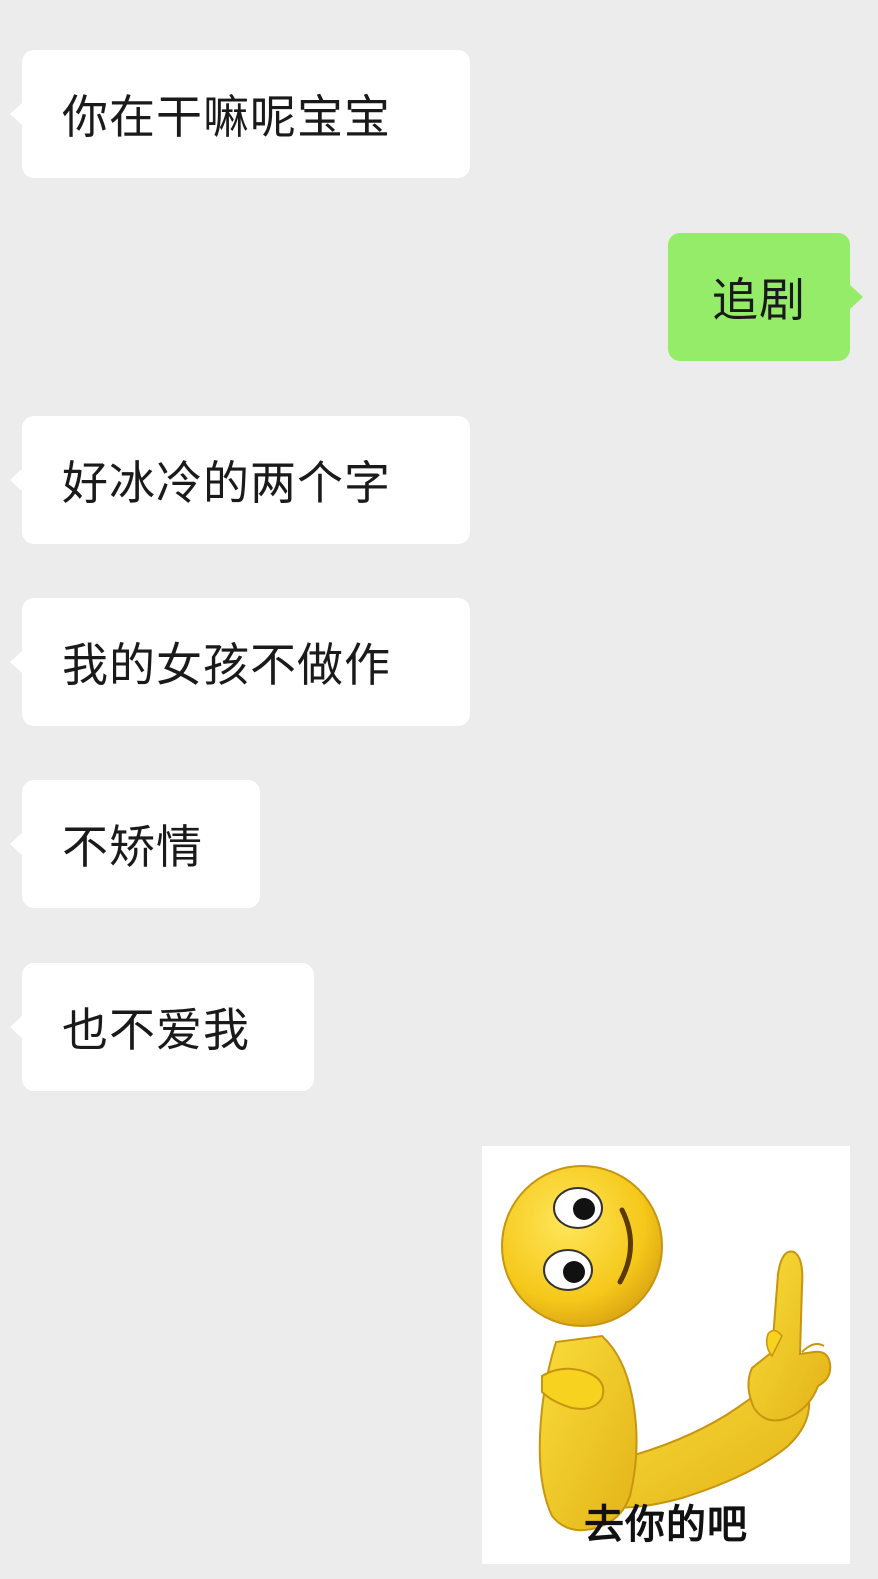  What do you see at coordinates (156, 1030) in the screenshot?
I see `message-text: 也不爱我` at bounding box center [156, 1030].